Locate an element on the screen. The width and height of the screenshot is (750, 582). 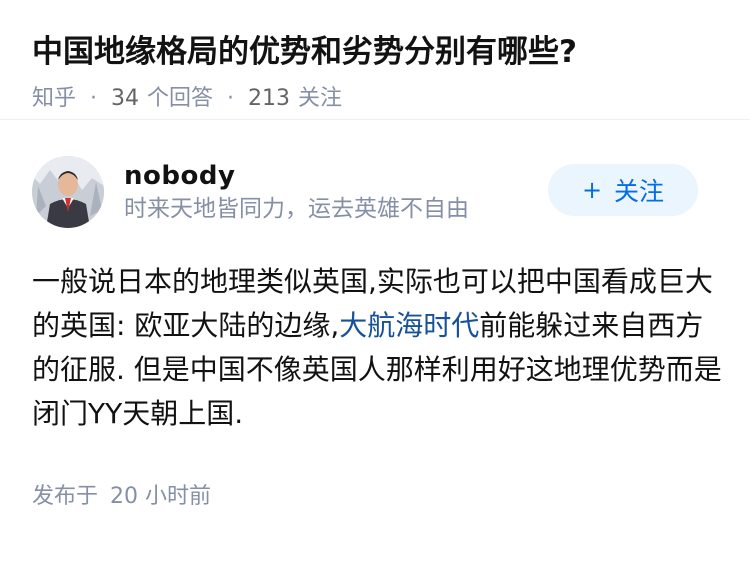
follower-count-label: 关注 is located at coordinates (320, 98).